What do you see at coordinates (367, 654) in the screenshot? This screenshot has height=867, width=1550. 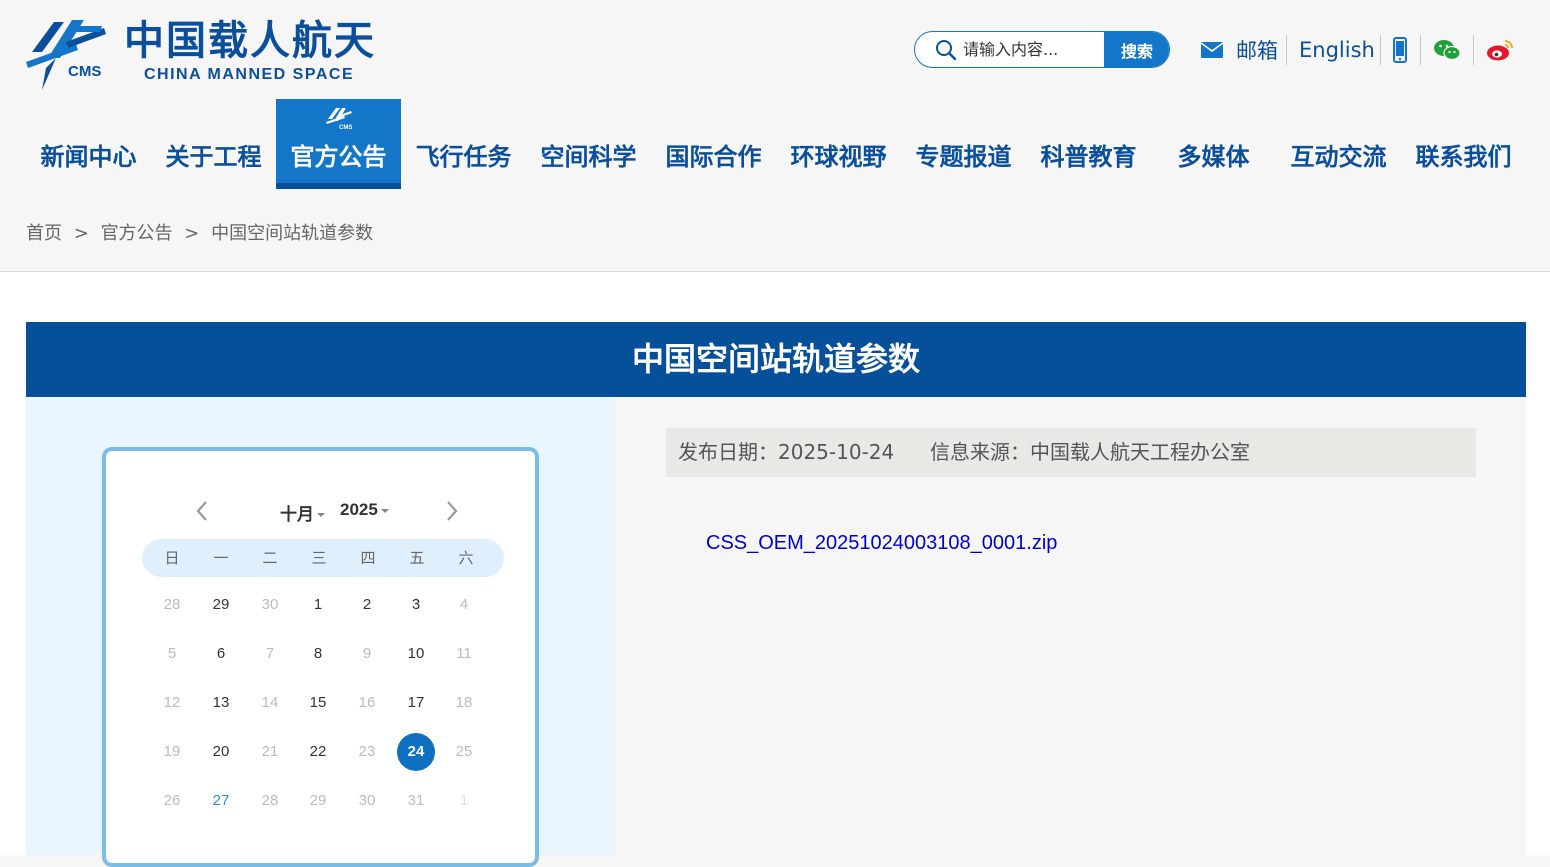 I see `calendar-day: 9` at bounding box center [367, 654].